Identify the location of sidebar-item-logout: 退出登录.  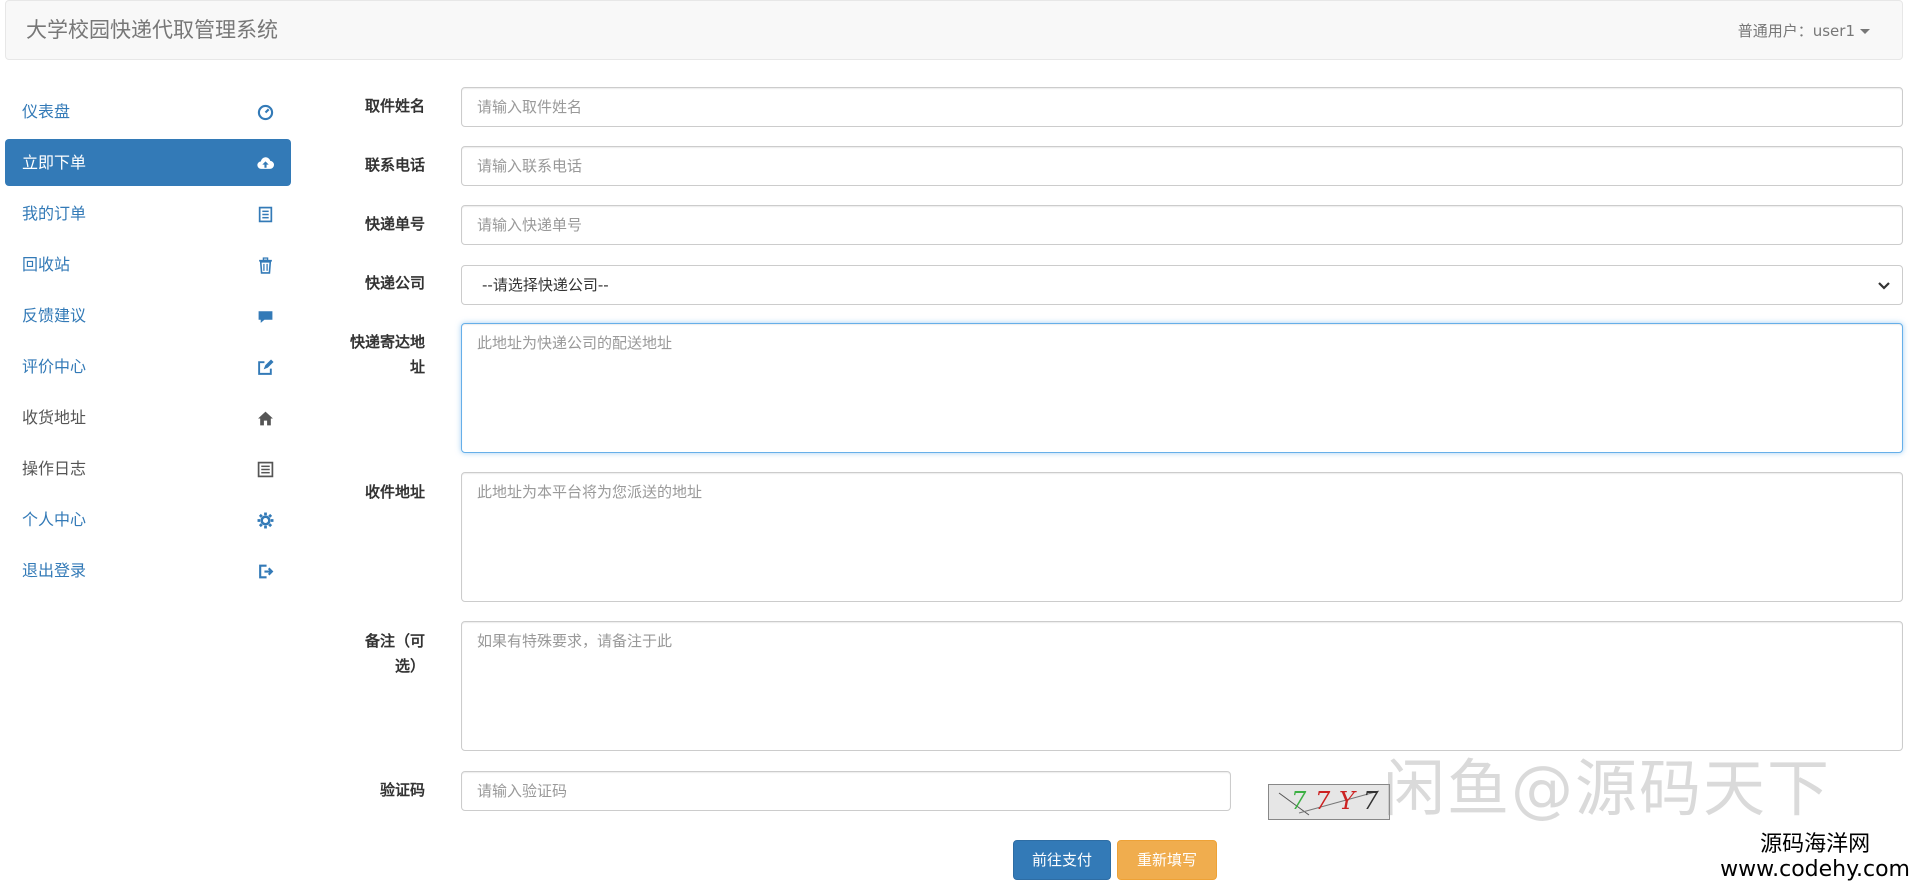
(148, 570).